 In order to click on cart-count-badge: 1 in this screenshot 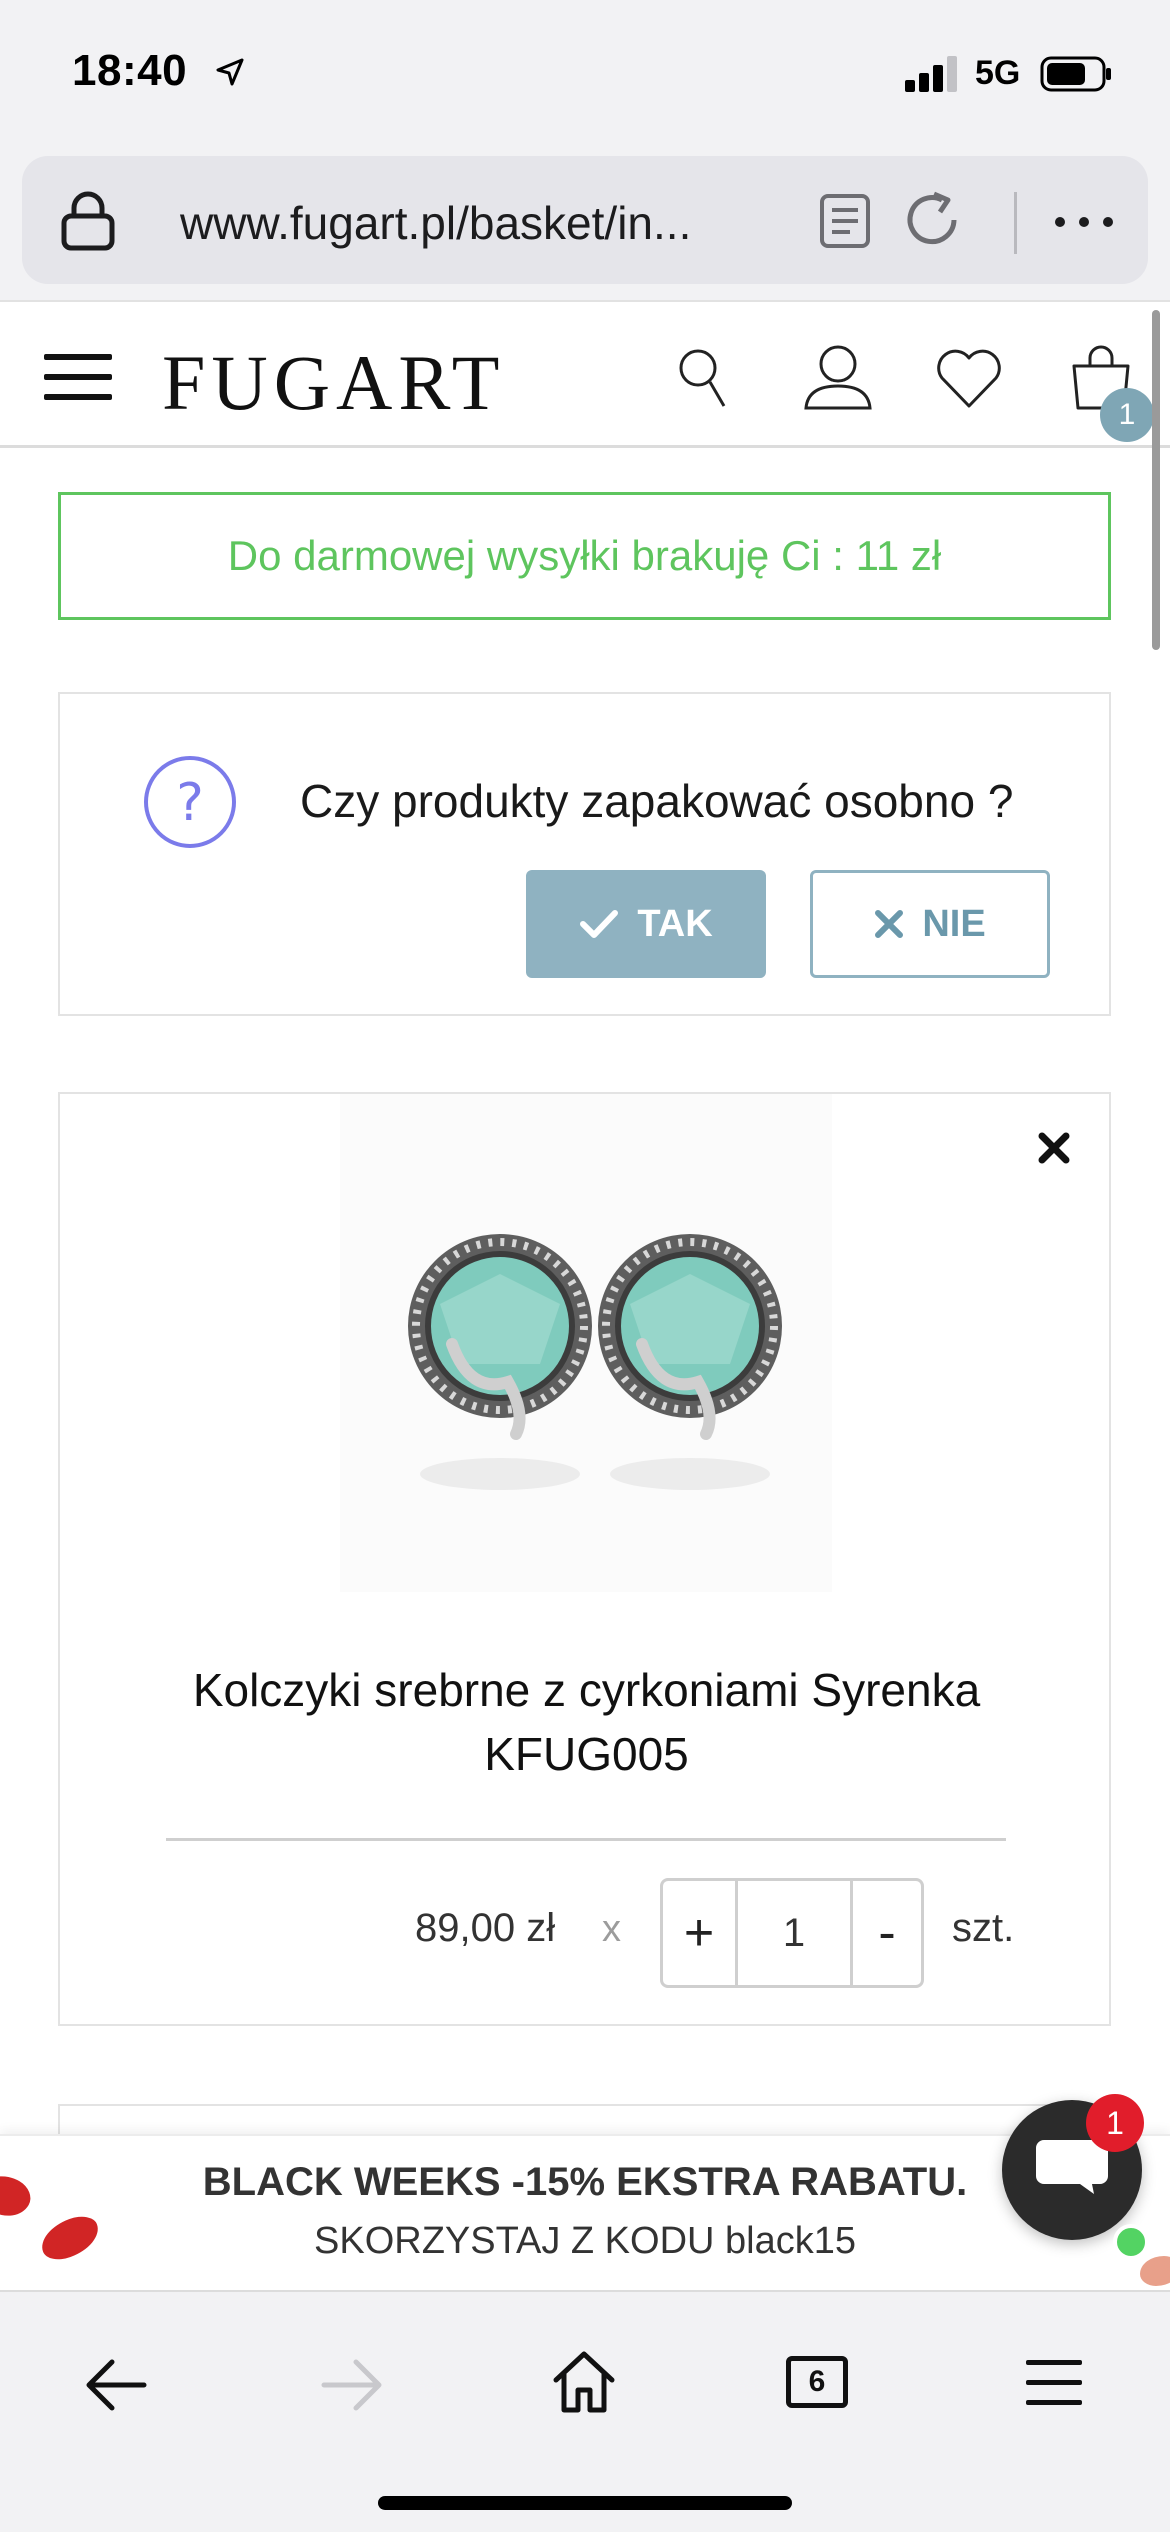, I will do `click(1127, 415)`.